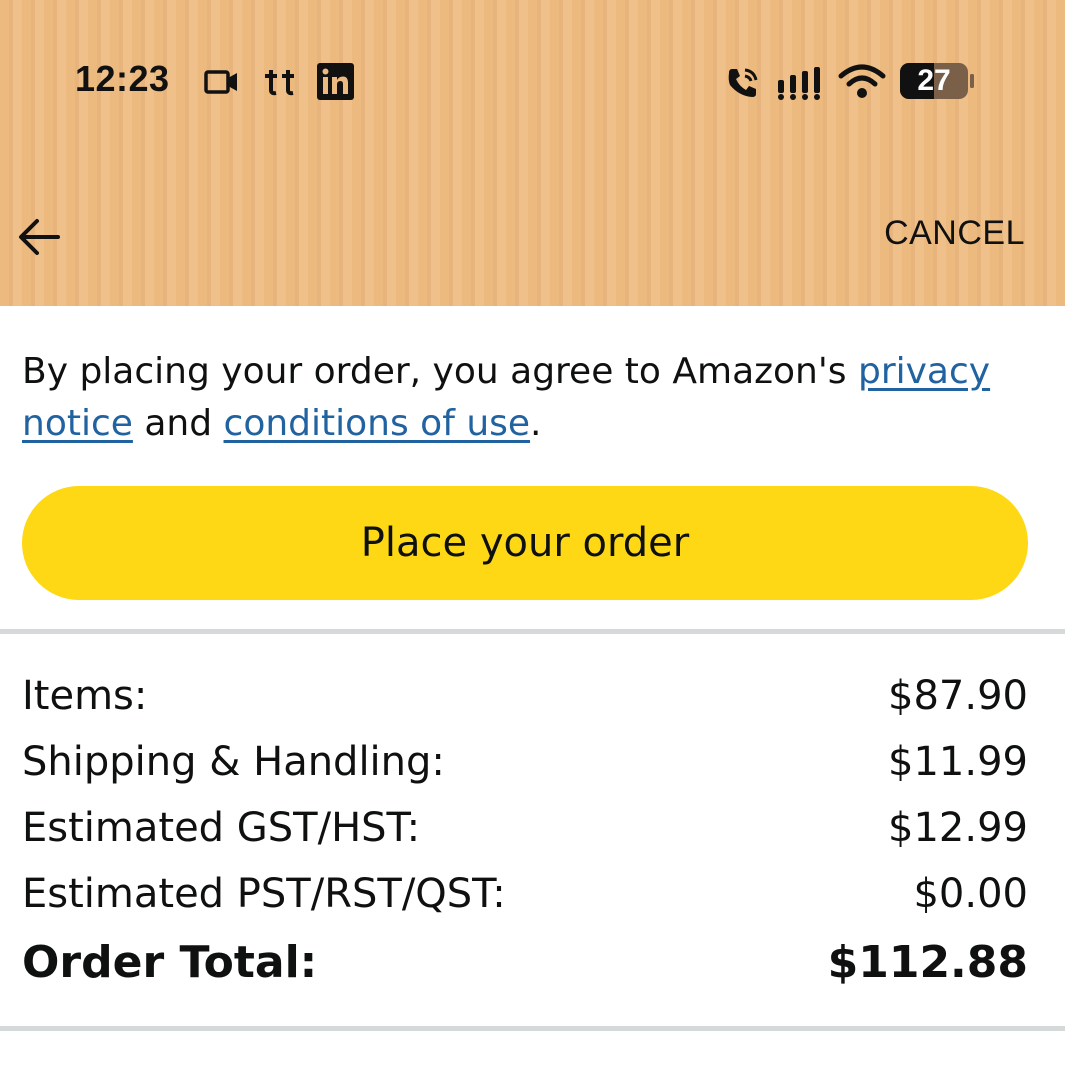 The width and height of the screenshot is (1065, 1065). I want to click on order-total-row: Order Total: $112.88, so click(525, 962).